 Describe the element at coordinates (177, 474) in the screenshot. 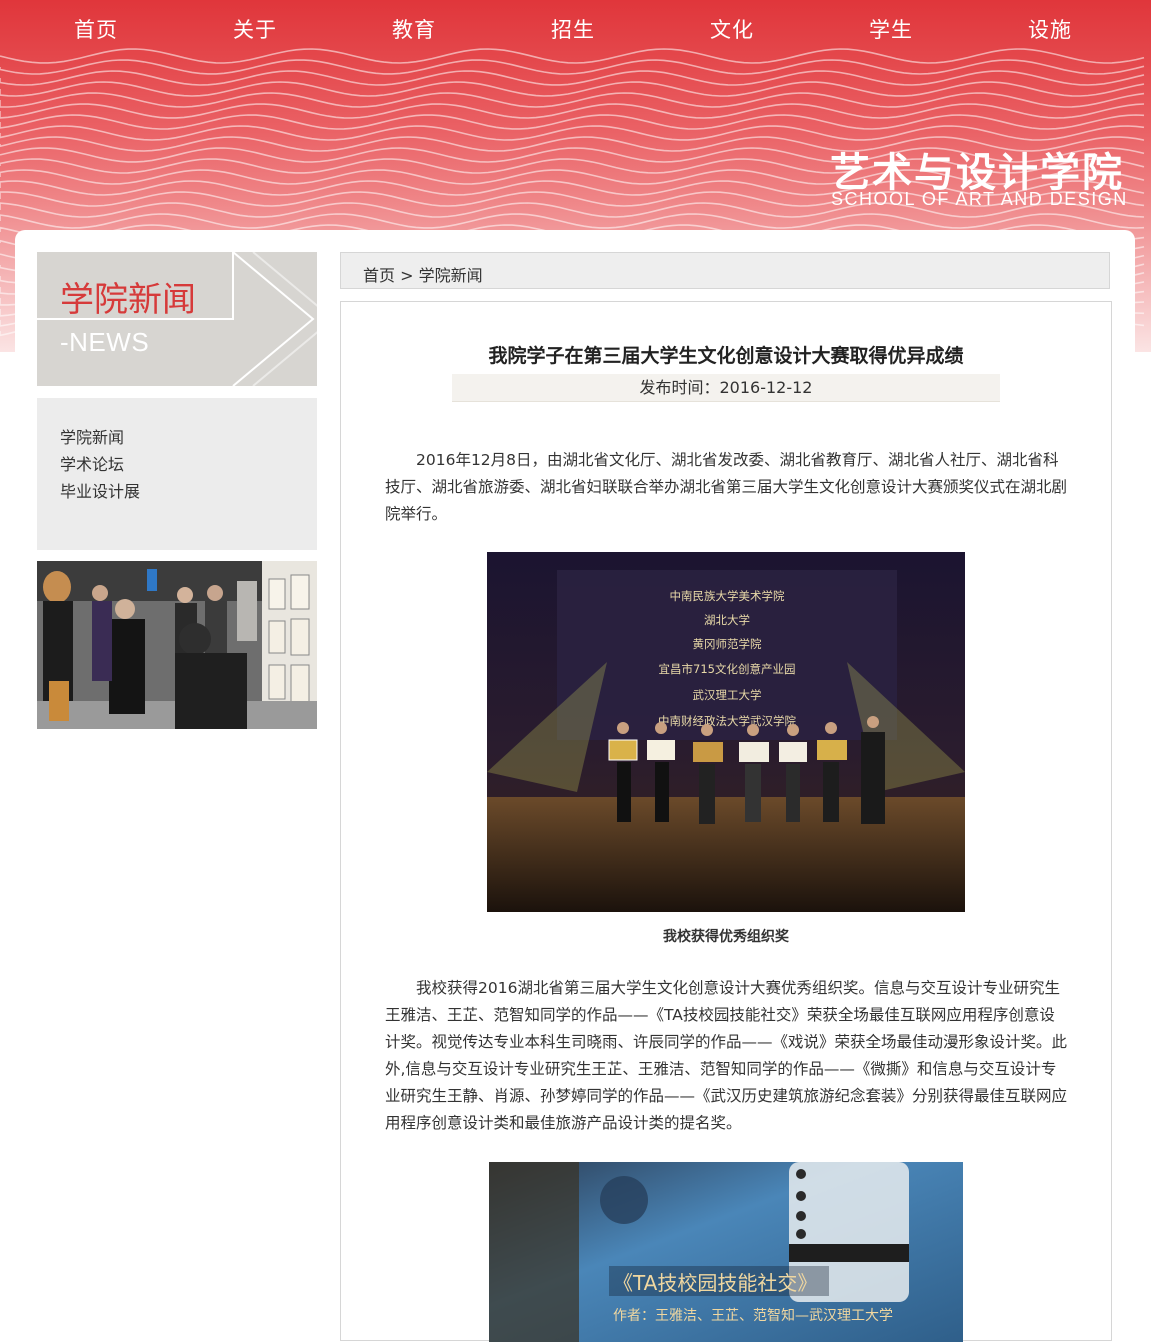

I see `sidebar-menu: 学院新闻 学术论坛 毕业设计展` at that location.